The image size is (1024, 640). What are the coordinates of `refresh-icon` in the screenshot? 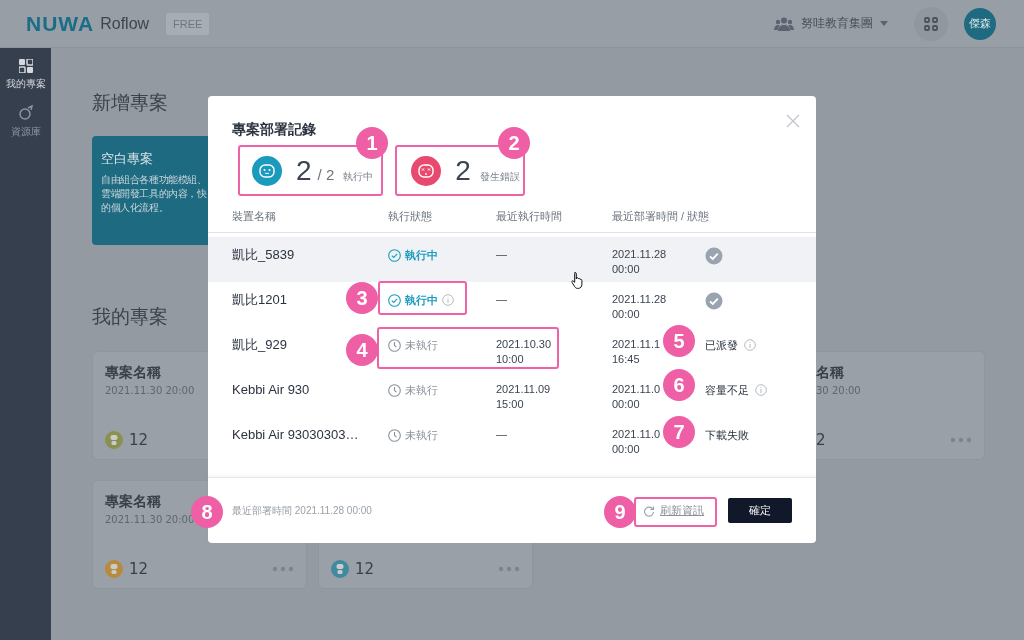 It's located at (649, 510).